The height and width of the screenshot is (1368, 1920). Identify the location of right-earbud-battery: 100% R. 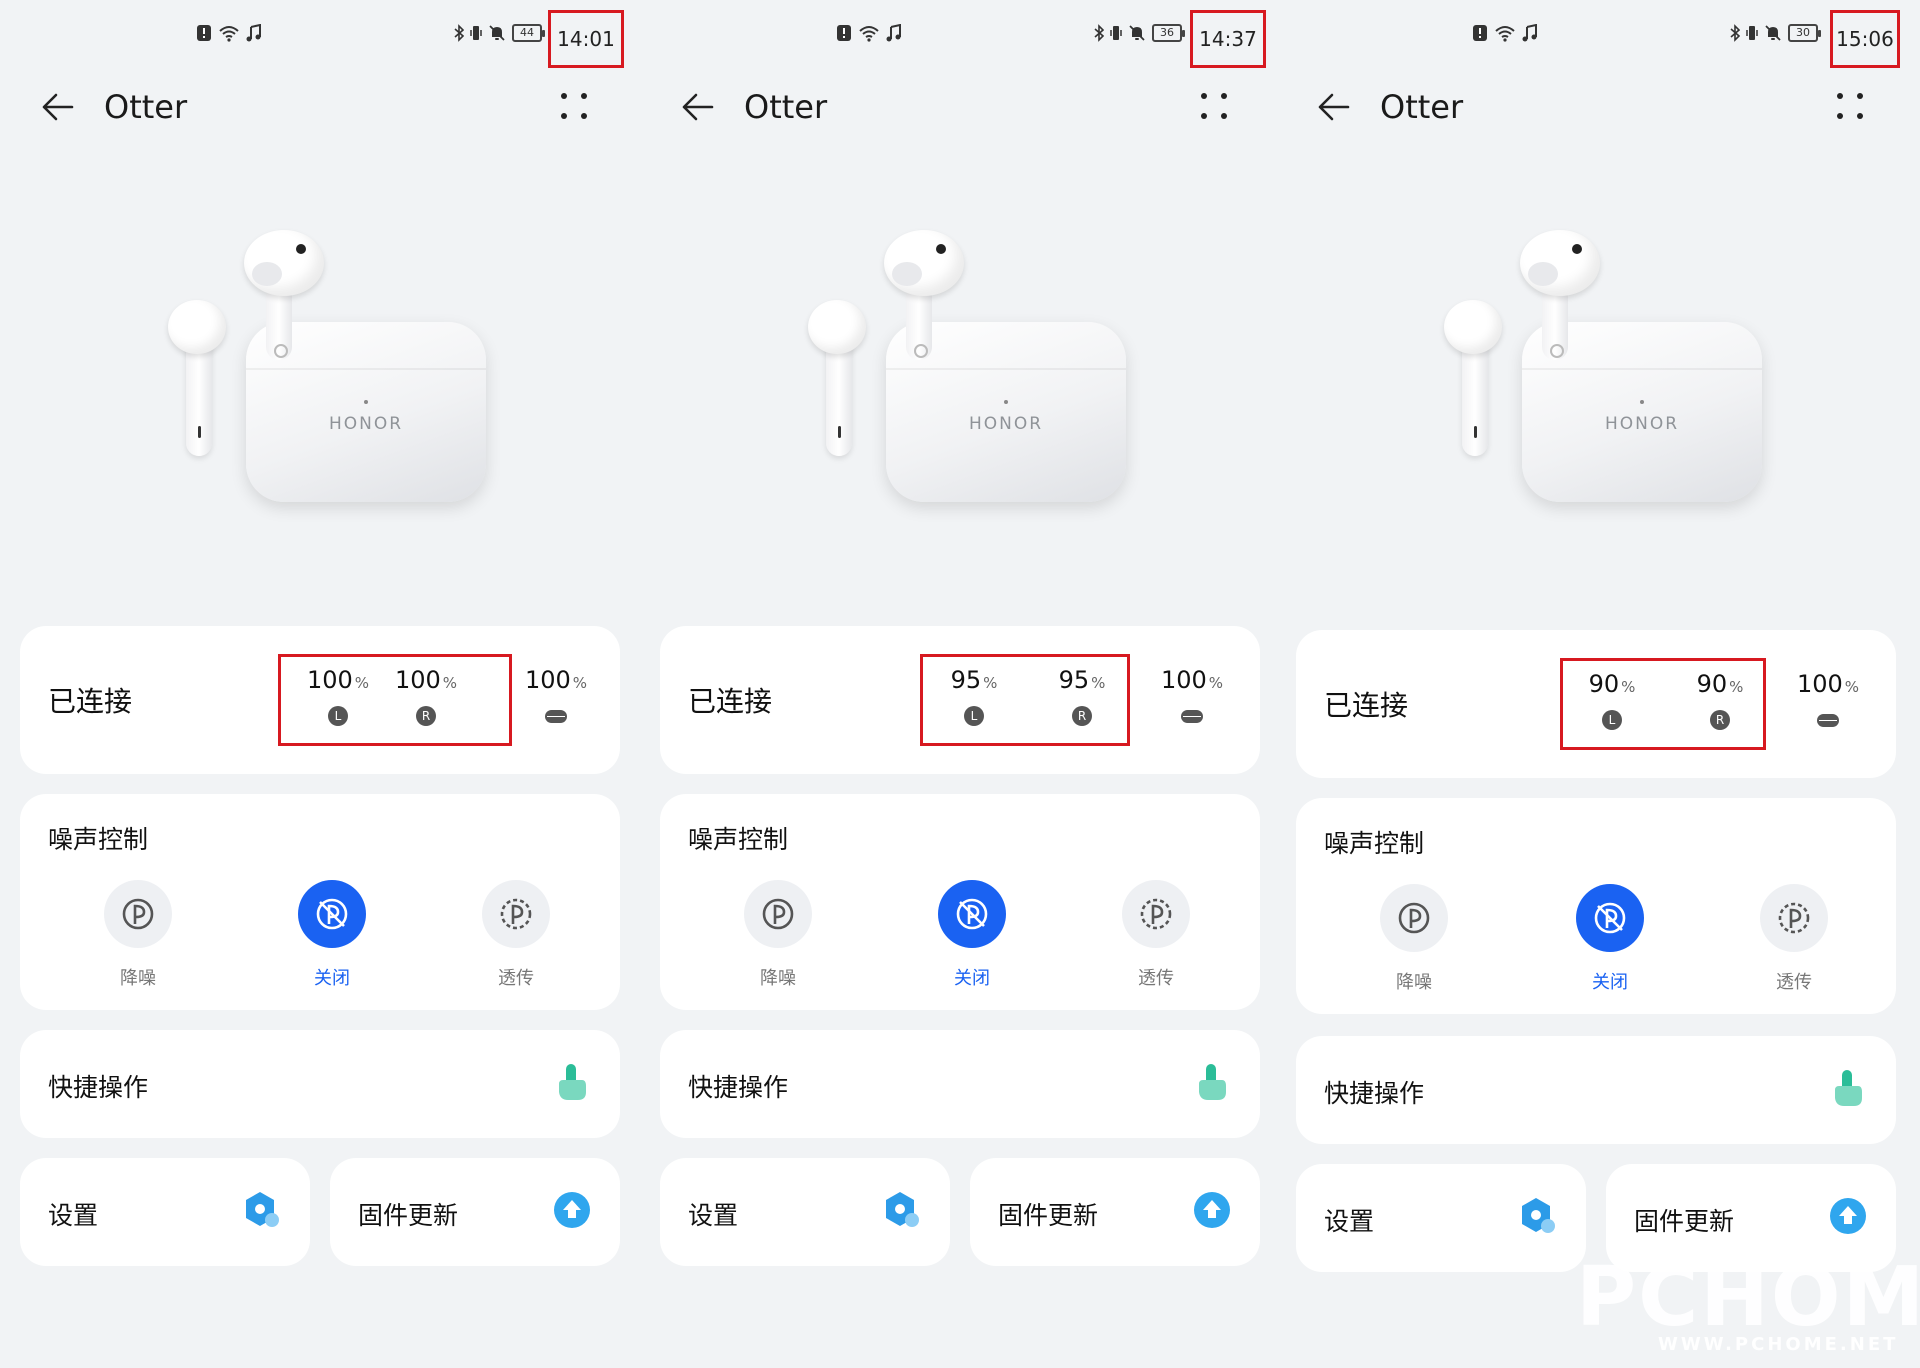
(426, 696).